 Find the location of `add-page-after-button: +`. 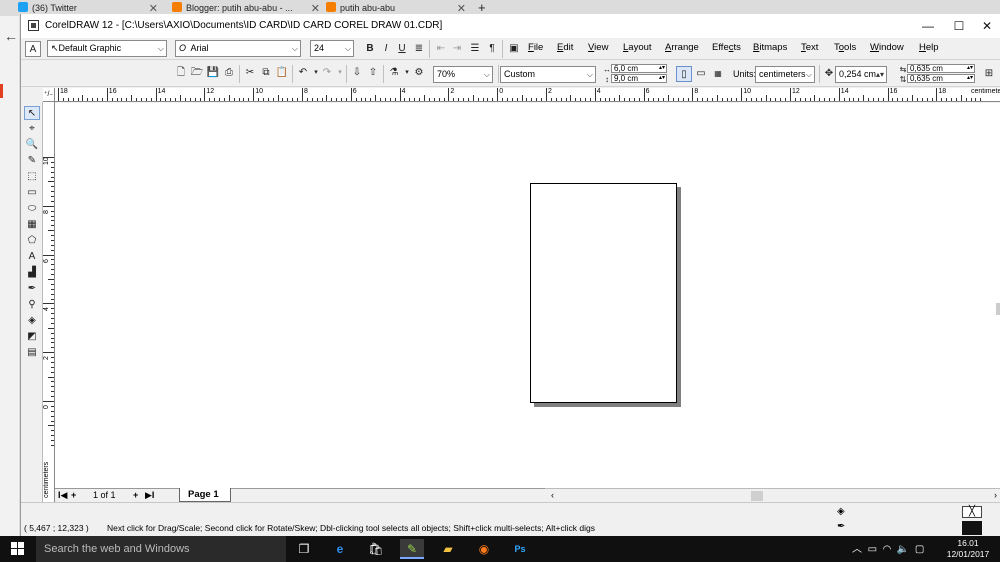

add-page-after-button: + is located at coordinates (135, 495).